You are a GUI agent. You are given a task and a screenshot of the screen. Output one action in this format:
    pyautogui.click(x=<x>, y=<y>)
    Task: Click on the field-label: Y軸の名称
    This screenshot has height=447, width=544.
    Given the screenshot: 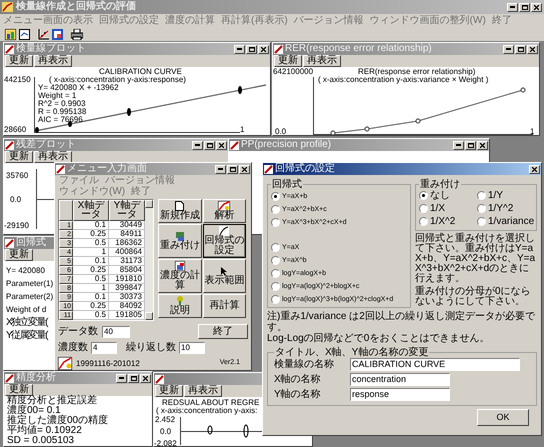 What is the action you would take?
    pyautogui.click(x=298, y=394)
    